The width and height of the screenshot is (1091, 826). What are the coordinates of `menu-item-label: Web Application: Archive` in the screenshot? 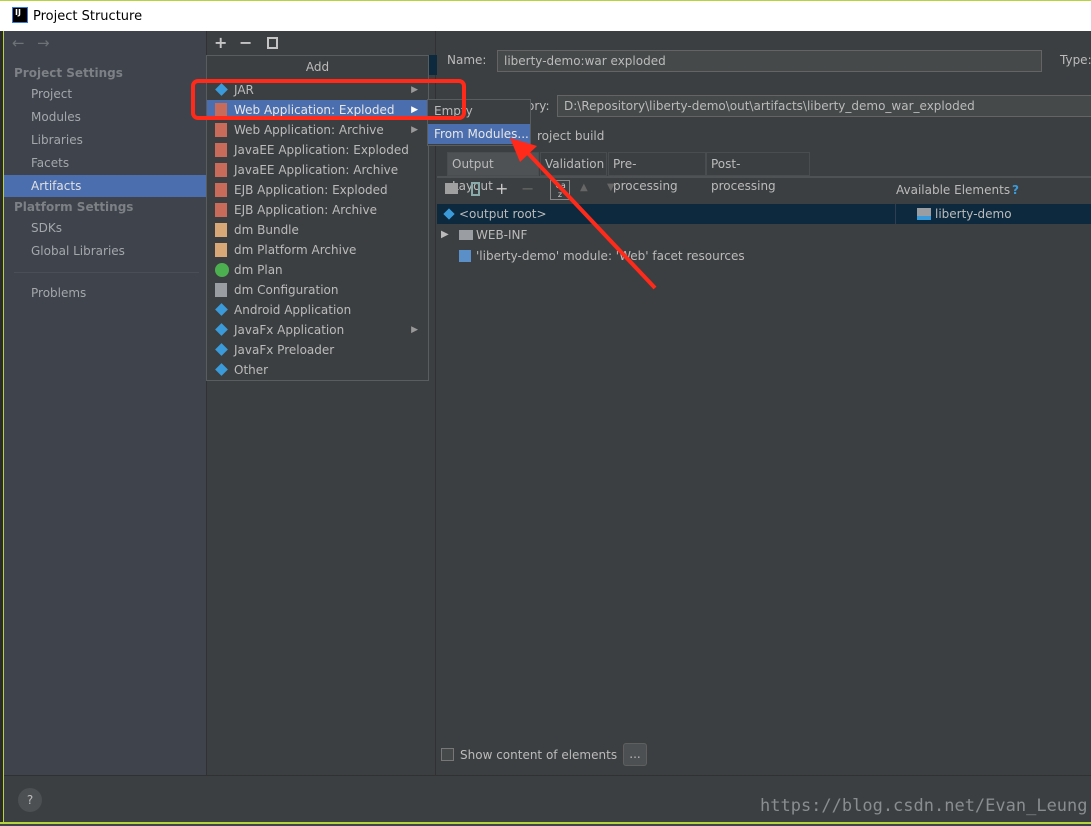 It's located at (309, 130).